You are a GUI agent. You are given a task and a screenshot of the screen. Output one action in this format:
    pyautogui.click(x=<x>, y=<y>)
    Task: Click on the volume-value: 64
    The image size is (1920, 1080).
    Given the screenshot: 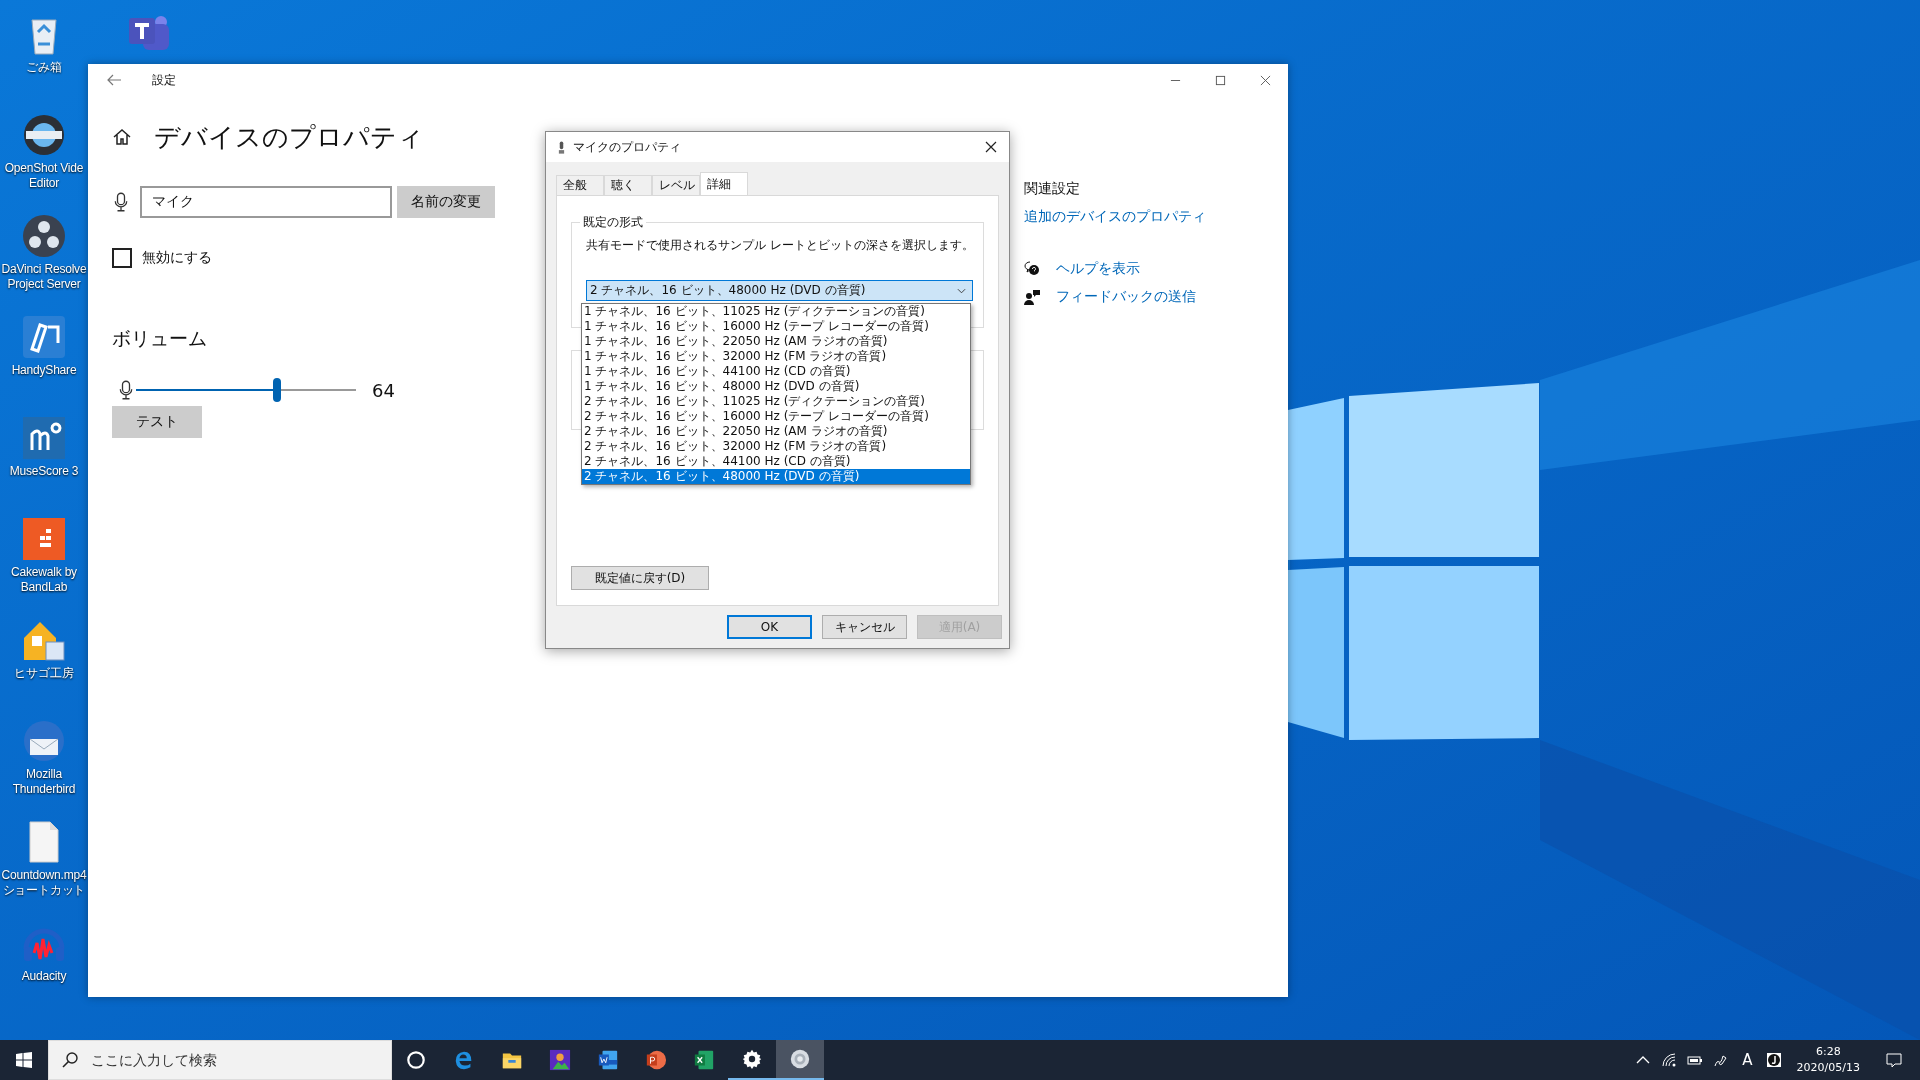 What is the action you would take?
    pyautogui.click(x=383, y=390)
    